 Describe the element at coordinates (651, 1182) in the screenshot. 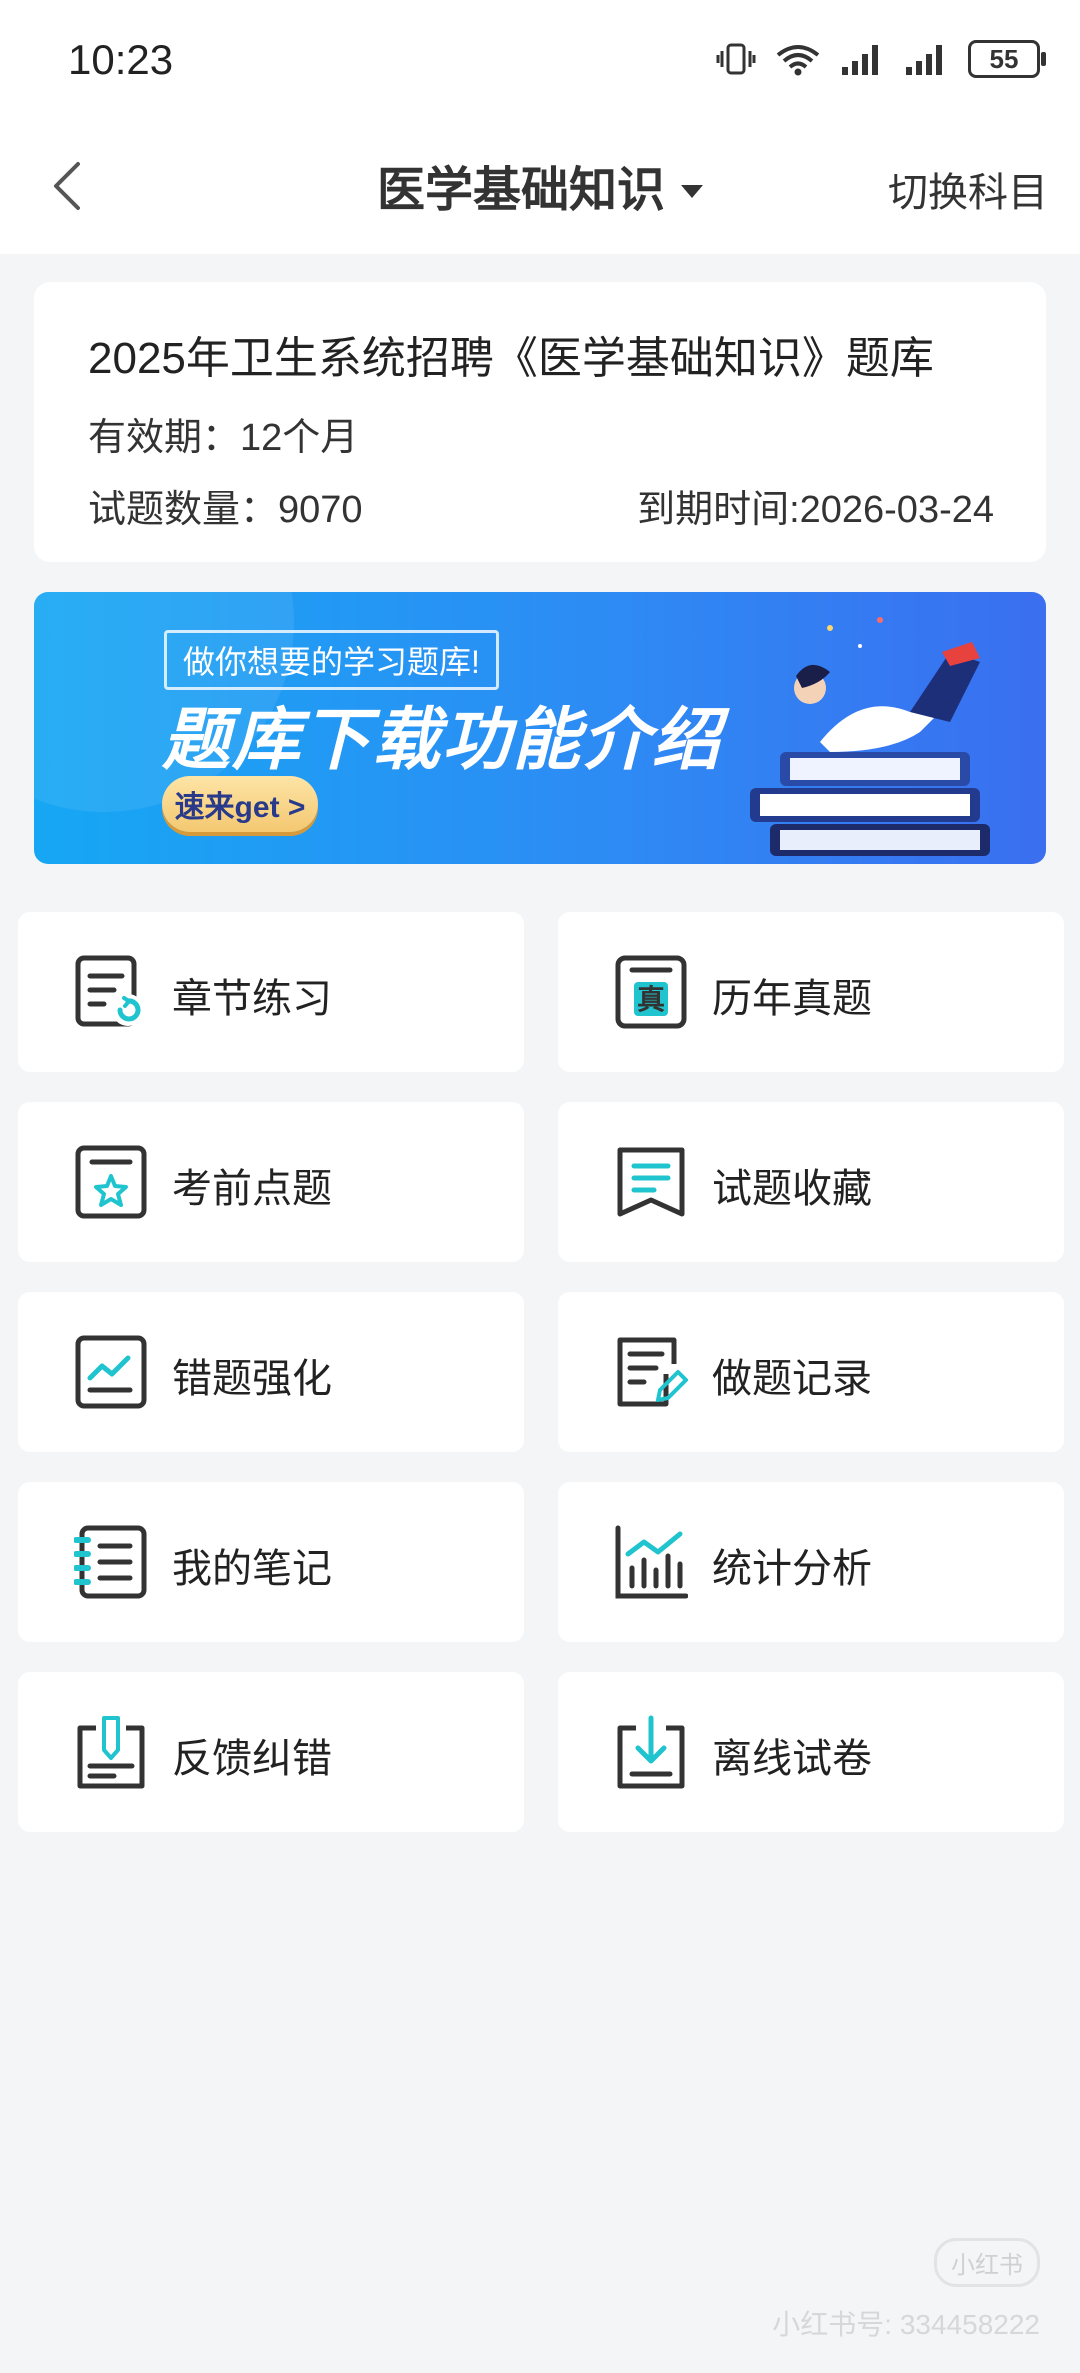

I see `favorites-icon` at that location.